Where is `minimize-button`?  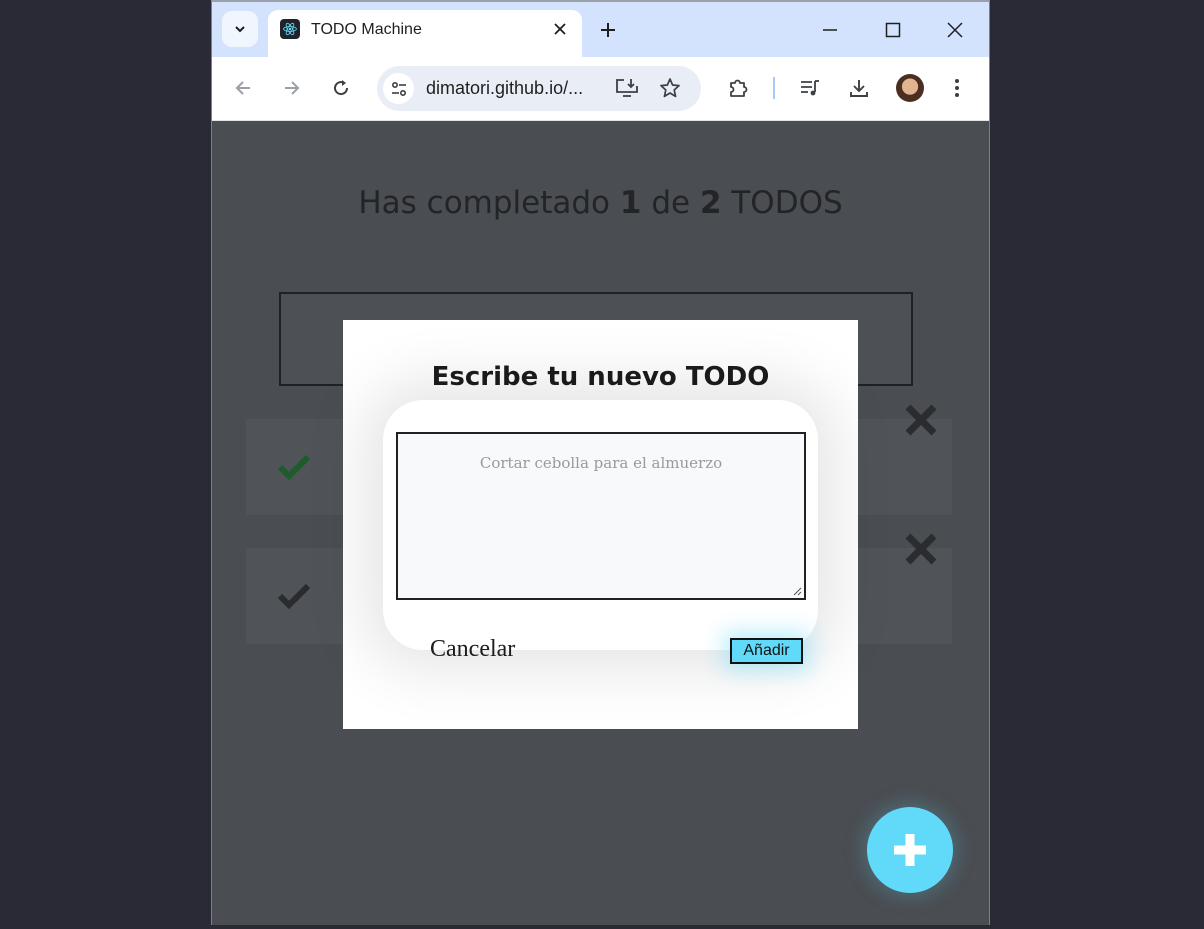
minimize-button is located at coordinates (830, 30).